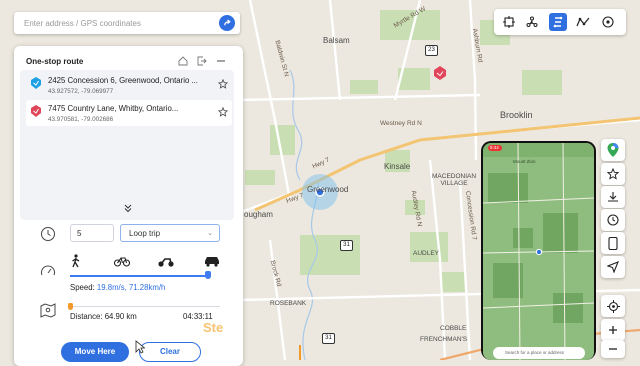 The width and height of the screenshot is (640, 366). Describe the element at coordinates (444, 339) in the screenshot. I see `map-label-frenchman: FRENCHMAN'S` at that location.